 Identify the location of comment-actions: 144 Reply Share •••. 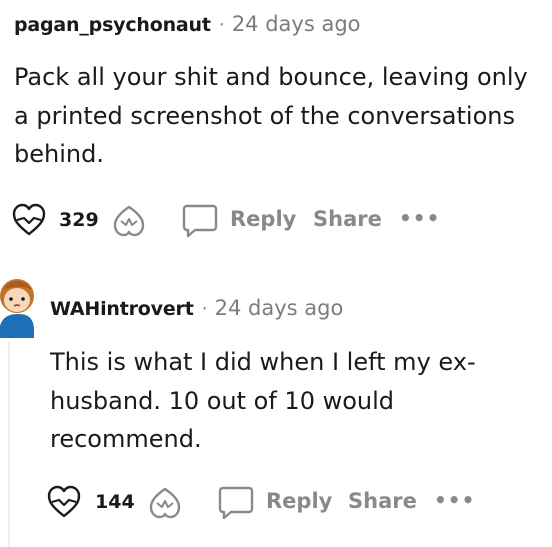
(276, 504).